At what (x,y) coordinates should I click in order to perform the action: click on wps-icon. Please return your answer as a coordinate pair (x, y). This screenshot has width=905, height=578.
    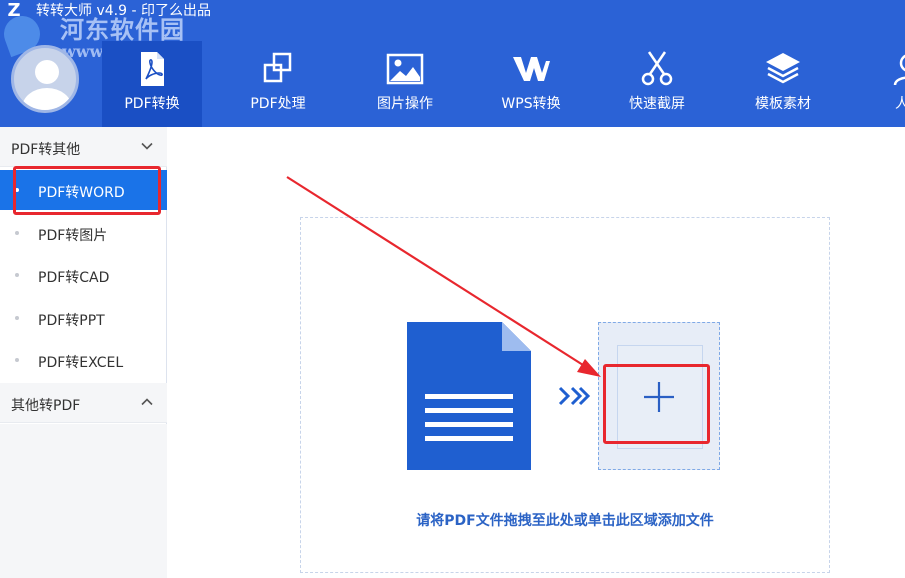
    Looking at the image, I should click on (531, 69).